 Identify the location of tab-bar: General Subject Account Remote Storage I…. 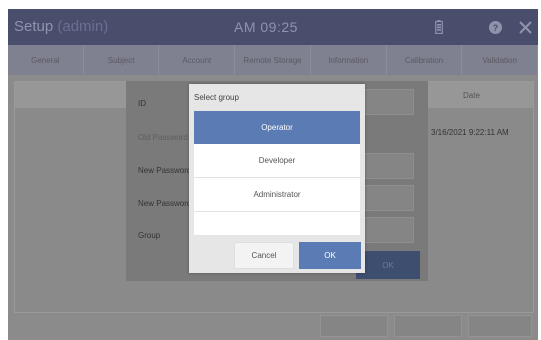
(273, 60).